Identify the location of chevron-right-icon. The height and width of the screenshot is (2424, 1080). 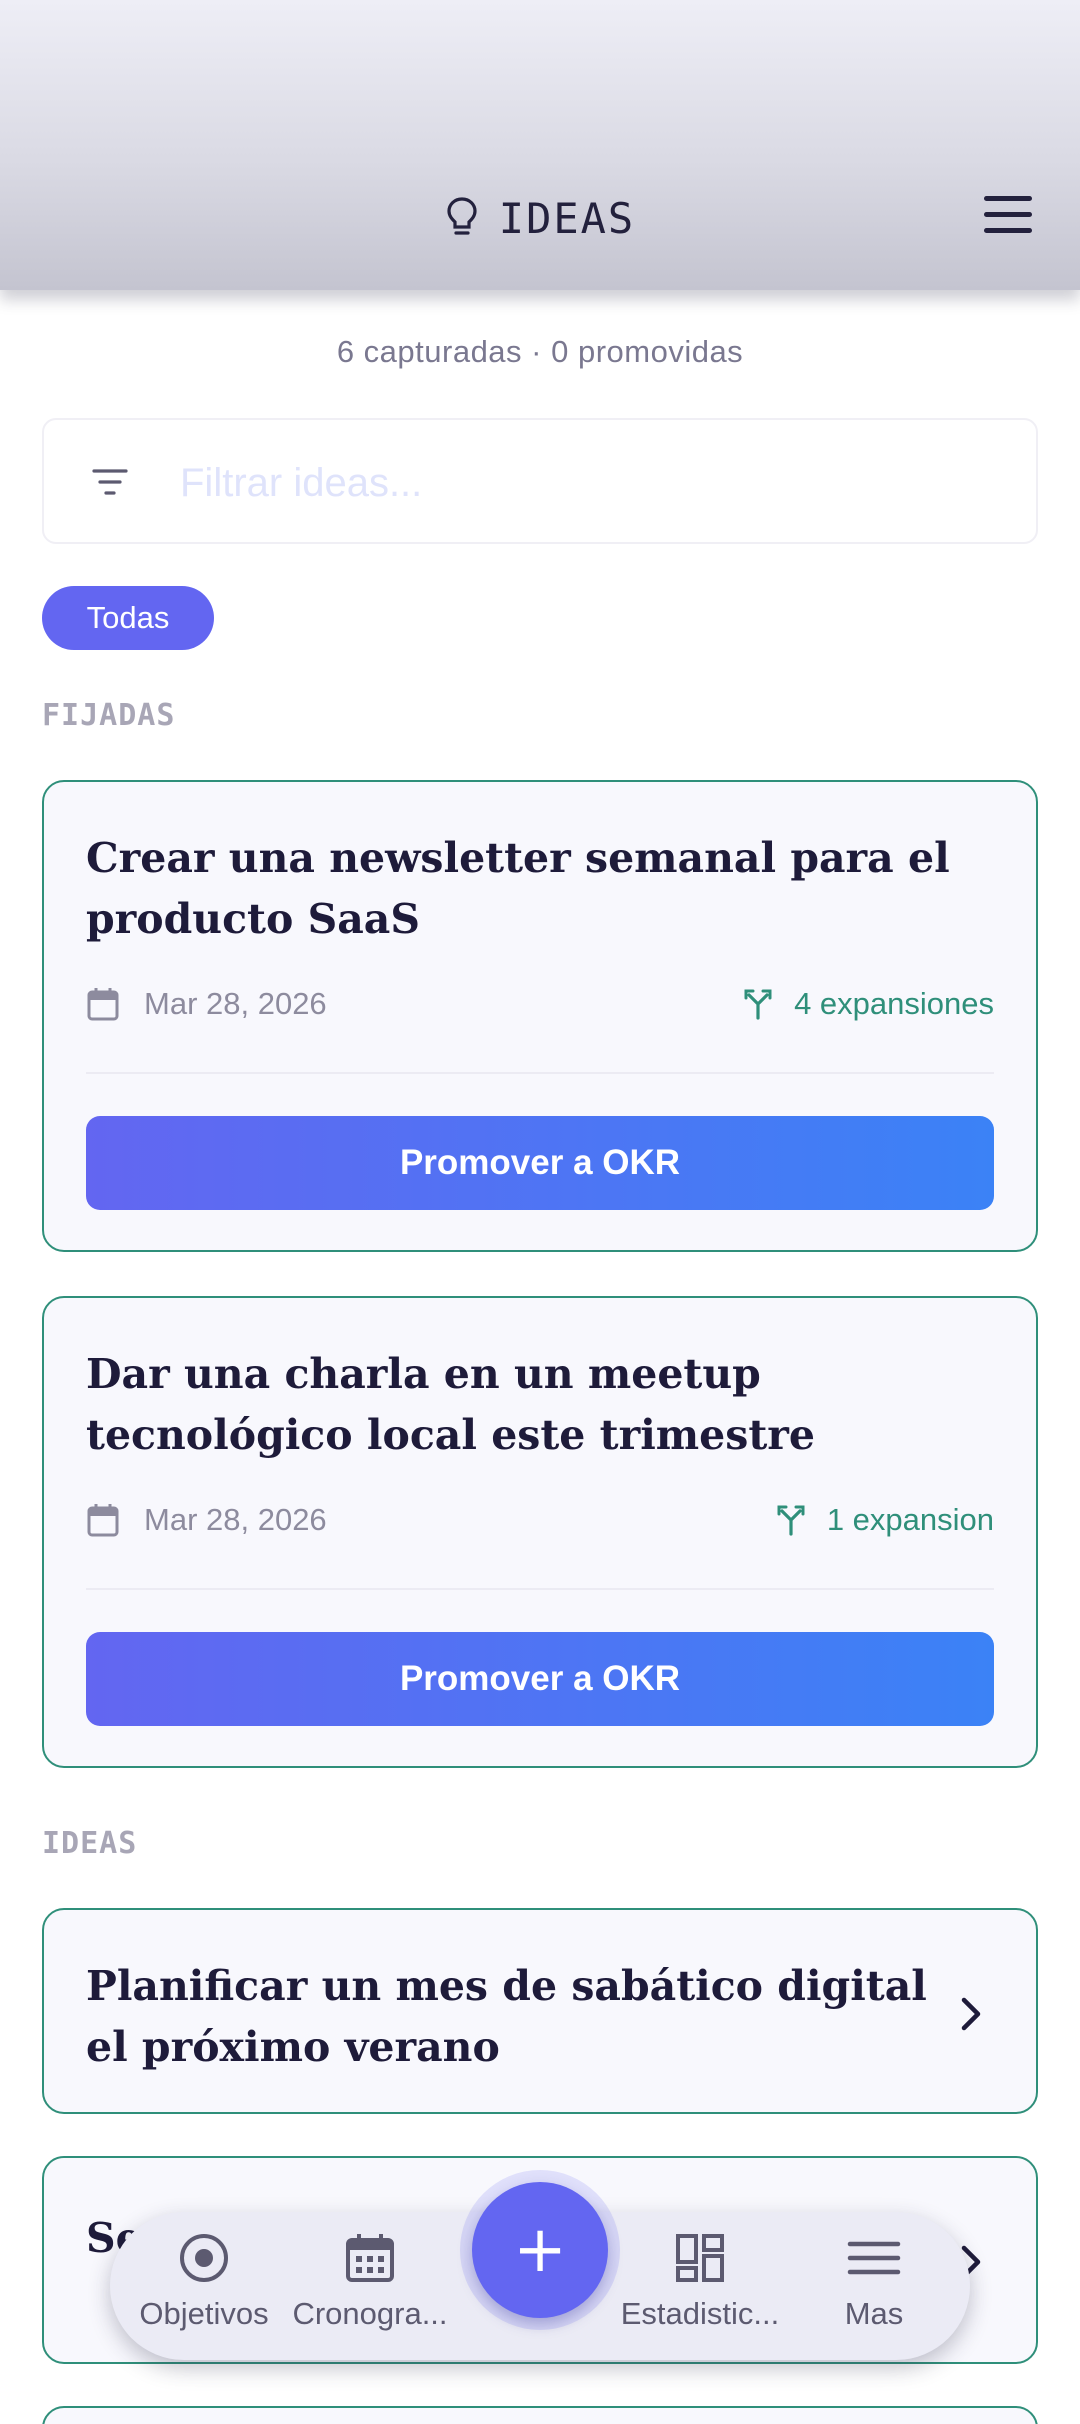
(971, 2014).